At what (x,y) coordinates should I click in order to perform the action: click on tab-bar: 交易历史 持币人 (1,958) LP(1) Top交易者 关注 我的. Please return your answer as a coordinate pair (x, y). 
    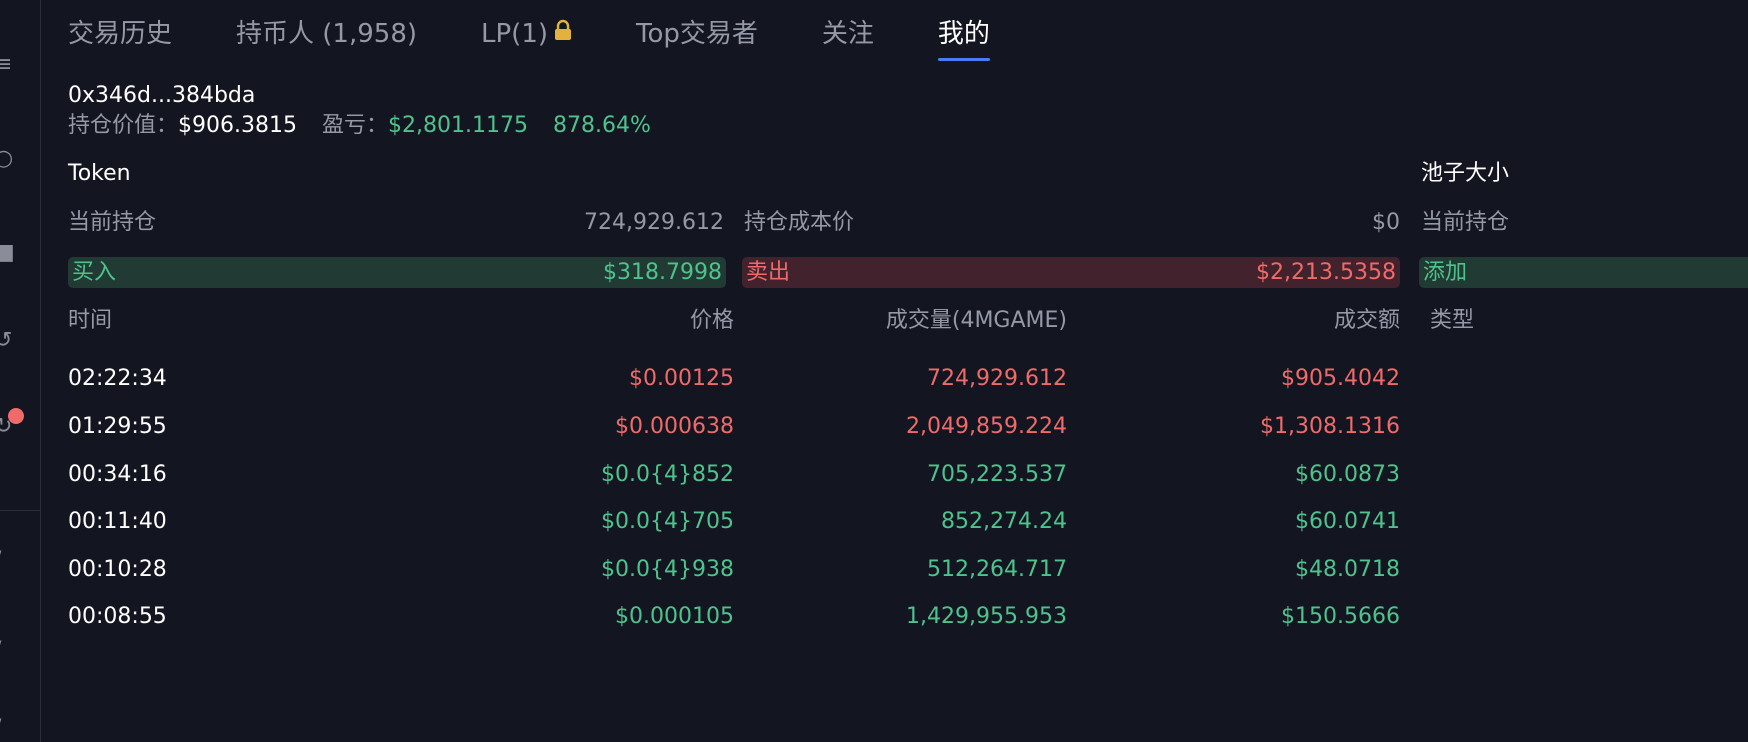
    Looking at the image, I should click on (529, 32).